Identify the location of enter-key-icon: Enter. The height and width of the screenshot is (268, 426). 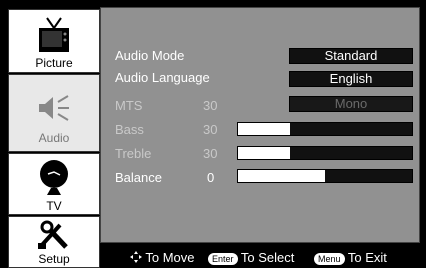
(223, 259).